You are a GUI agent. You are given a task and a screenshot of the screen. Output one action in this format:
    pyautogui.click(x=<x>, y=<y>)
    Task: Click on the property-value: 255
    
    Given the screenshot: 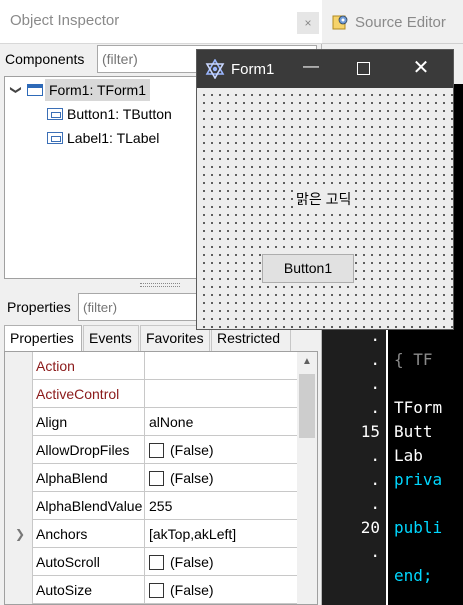 What is the action you would take?
    pyautogui.click(x=221, y=506)
    